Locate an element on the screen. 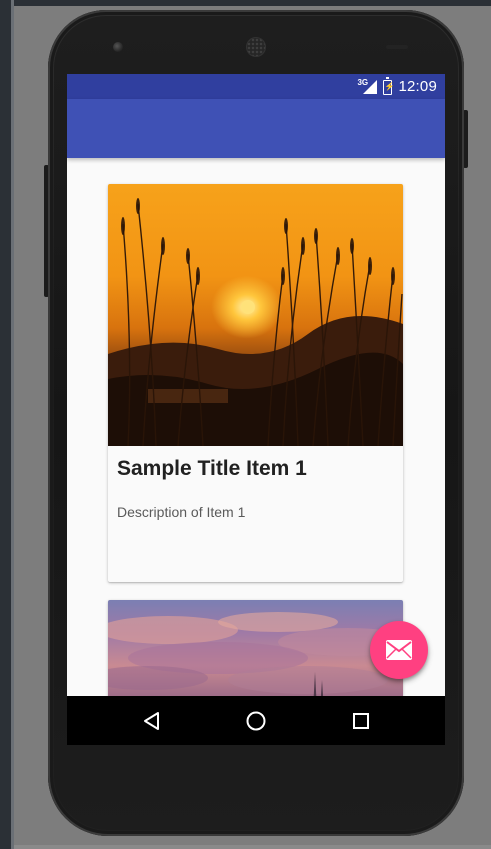  back-icon is located at coordinates (151, 720).